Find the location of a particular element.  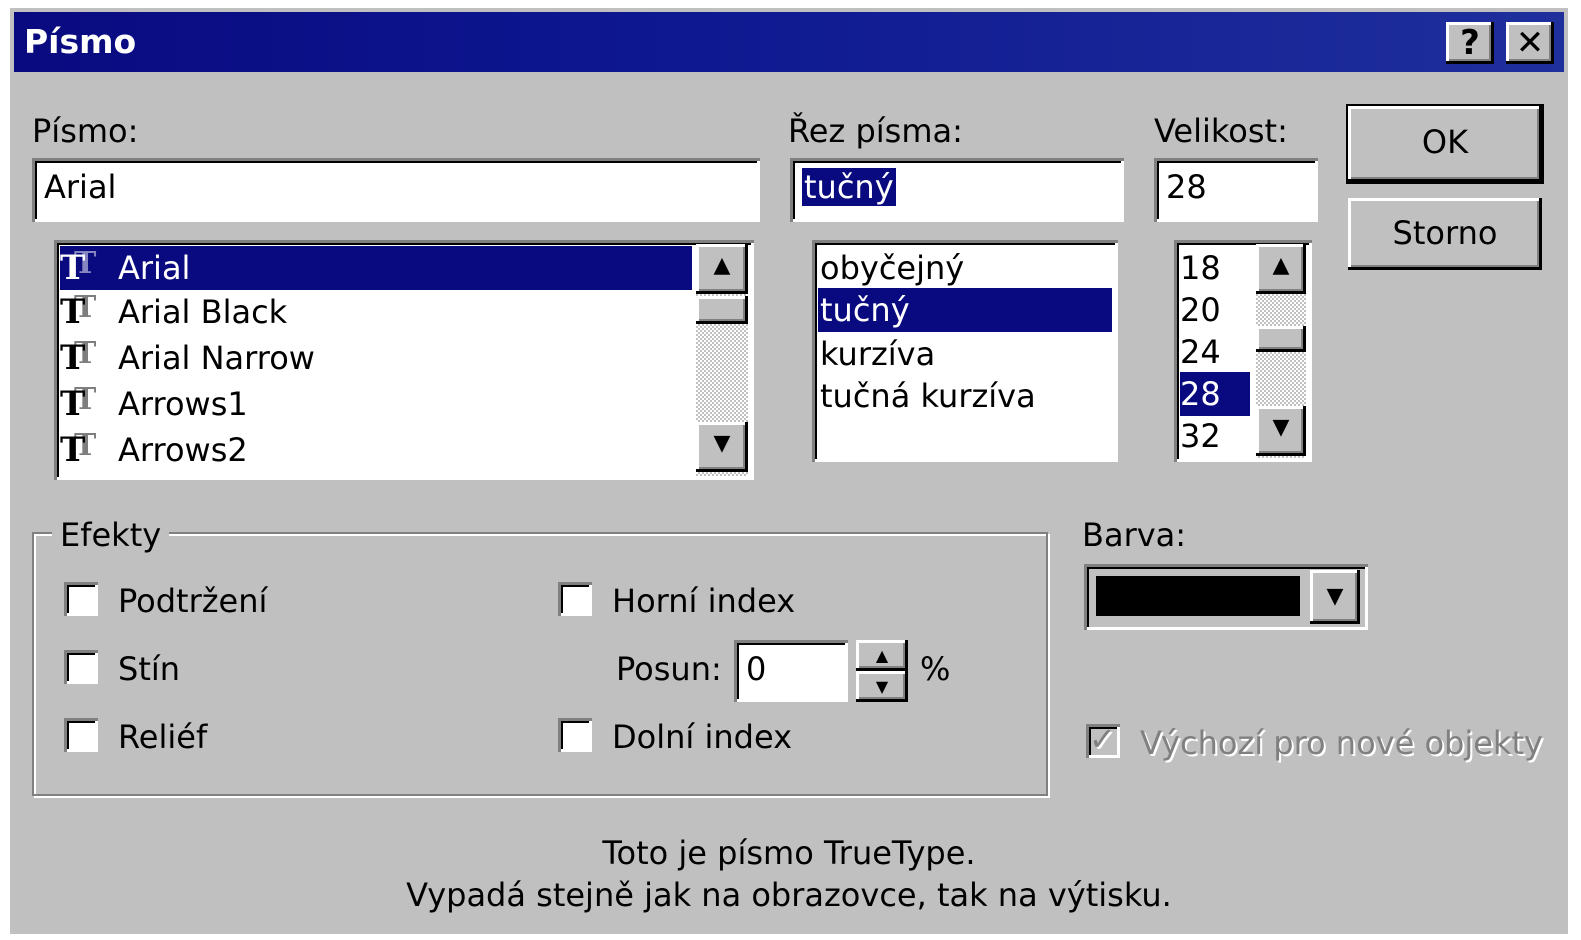

color-label: Barva: is located at coordinates (1134, 535).